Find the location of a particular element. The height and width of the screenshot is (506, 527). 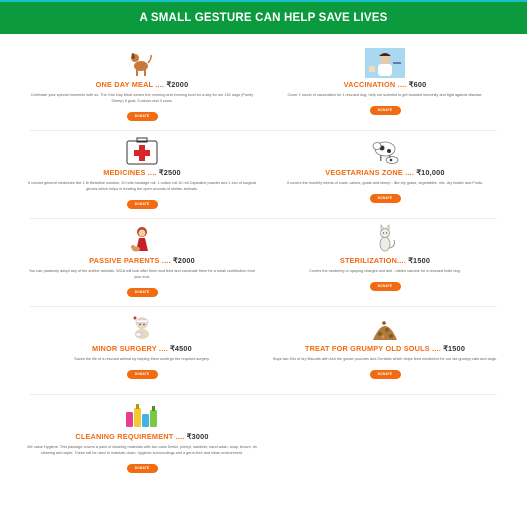

card-title: TREAT FOR GRUMPY OLD SOULS .... ₹1500 is located at coordinates (385, 348).